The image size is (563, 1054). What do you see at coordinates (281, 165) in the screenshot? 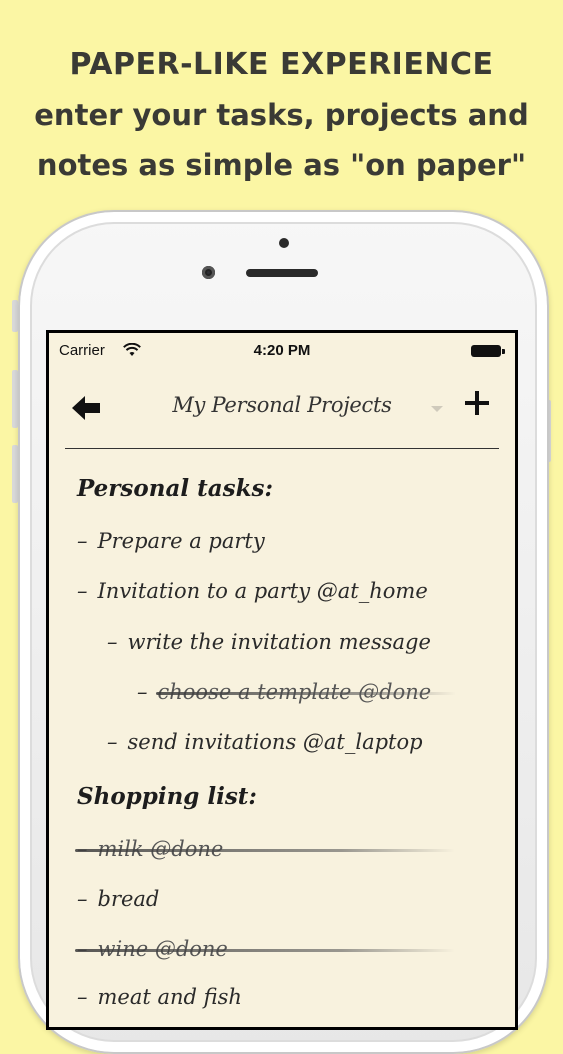
I see `headline-line-3: notes as simple as "on paper"` at bounding box center [281, 165].